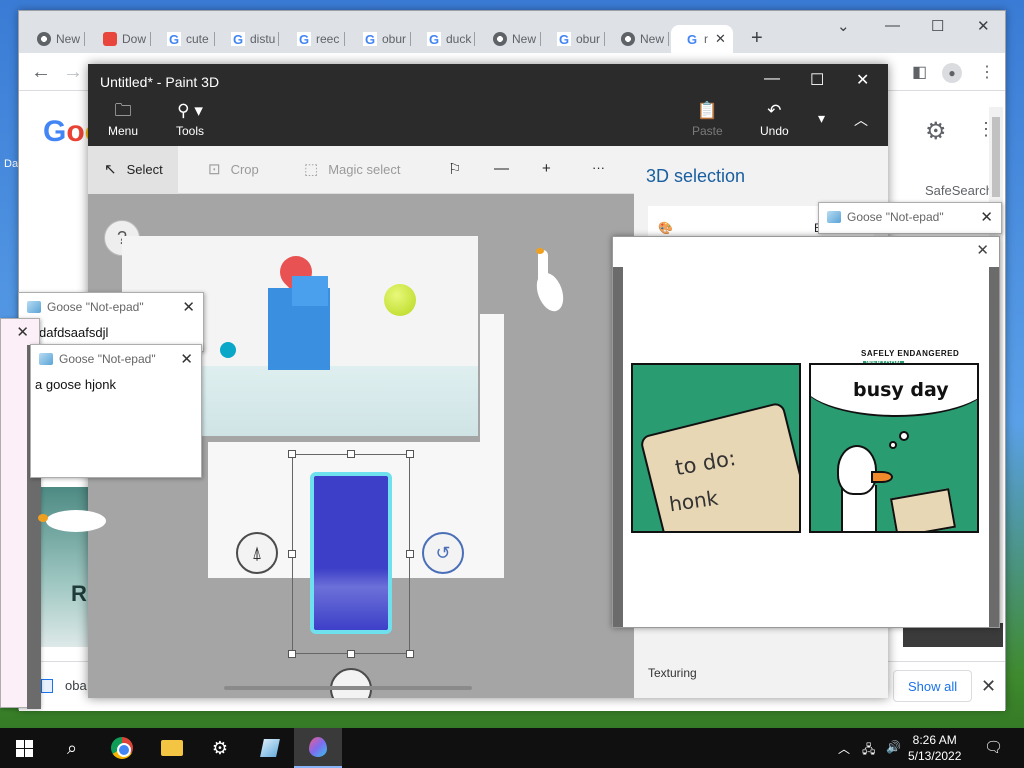 Image resolution: width=1024 pixels, height=768 pixels. Describe the element at coordinates (24, 748) in the screenshot. I see `start-button` at that location.